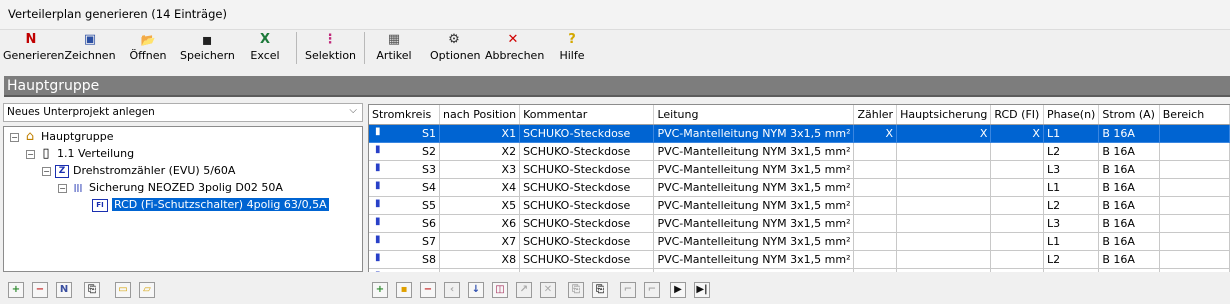  Describe the element at coordinates (405, 223) in the screenshot. I see `table-cell: ▮ S6` at that location.